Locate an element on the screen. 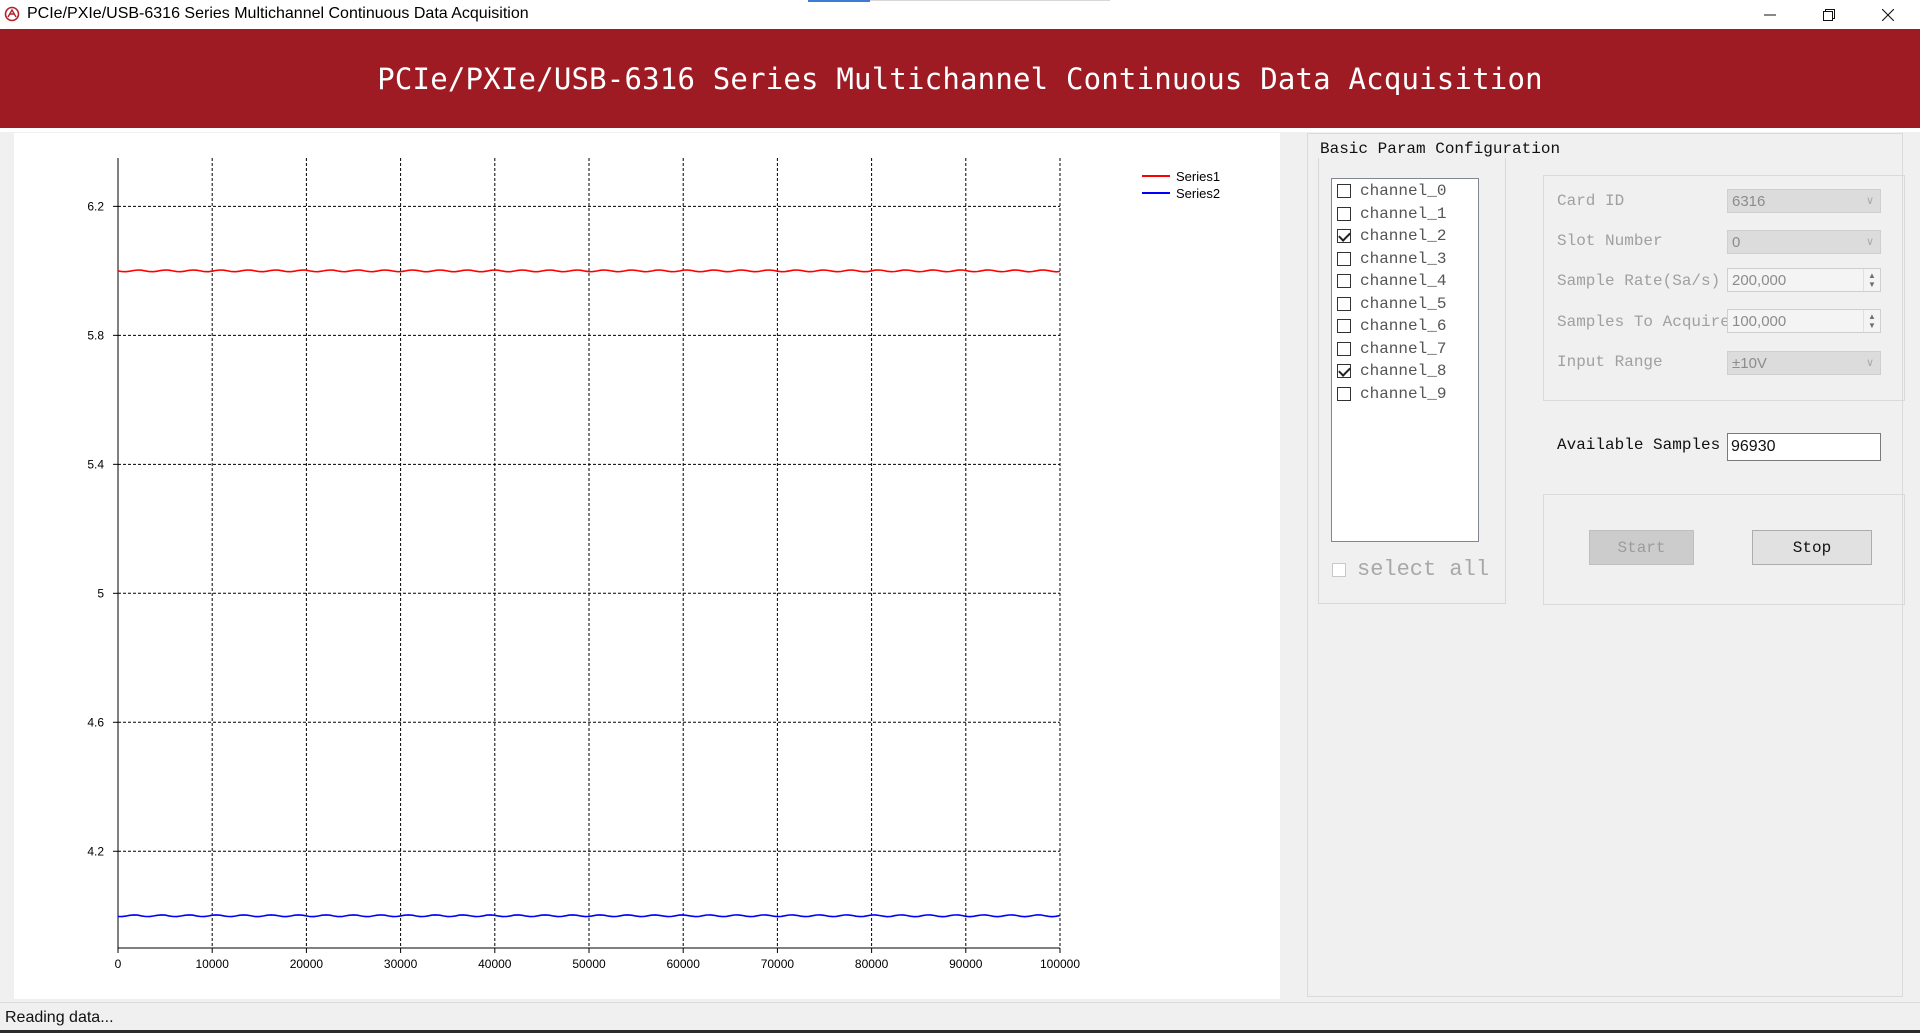  x-tick-label: 100000 is located at coordinates (1060, 964).